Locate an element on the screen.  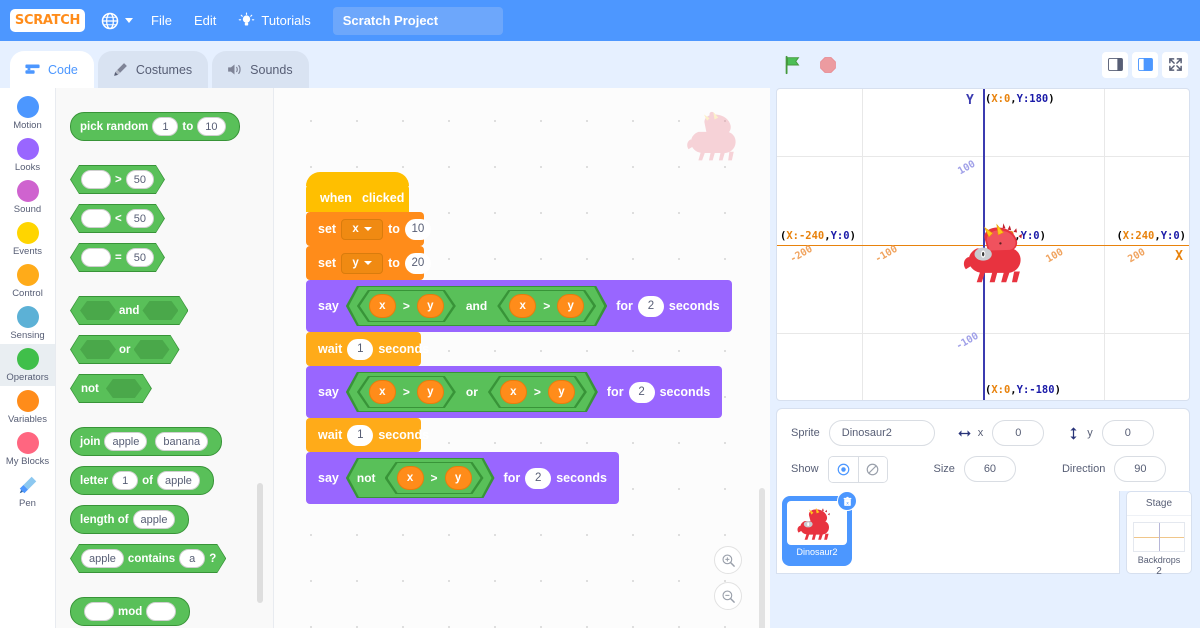
sprite-direction-input: 90 is located at coordinates (1140, 469).